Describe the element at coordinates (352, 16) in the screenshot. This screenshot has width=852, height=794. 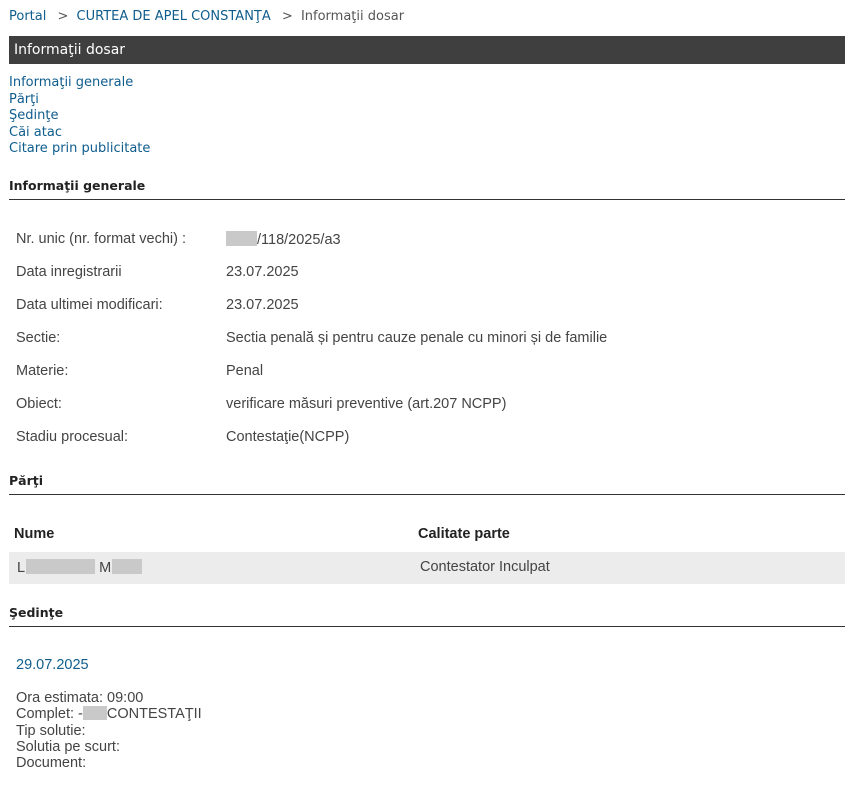
I see `breadcrumb-current: Informaţii dosar` at that location.